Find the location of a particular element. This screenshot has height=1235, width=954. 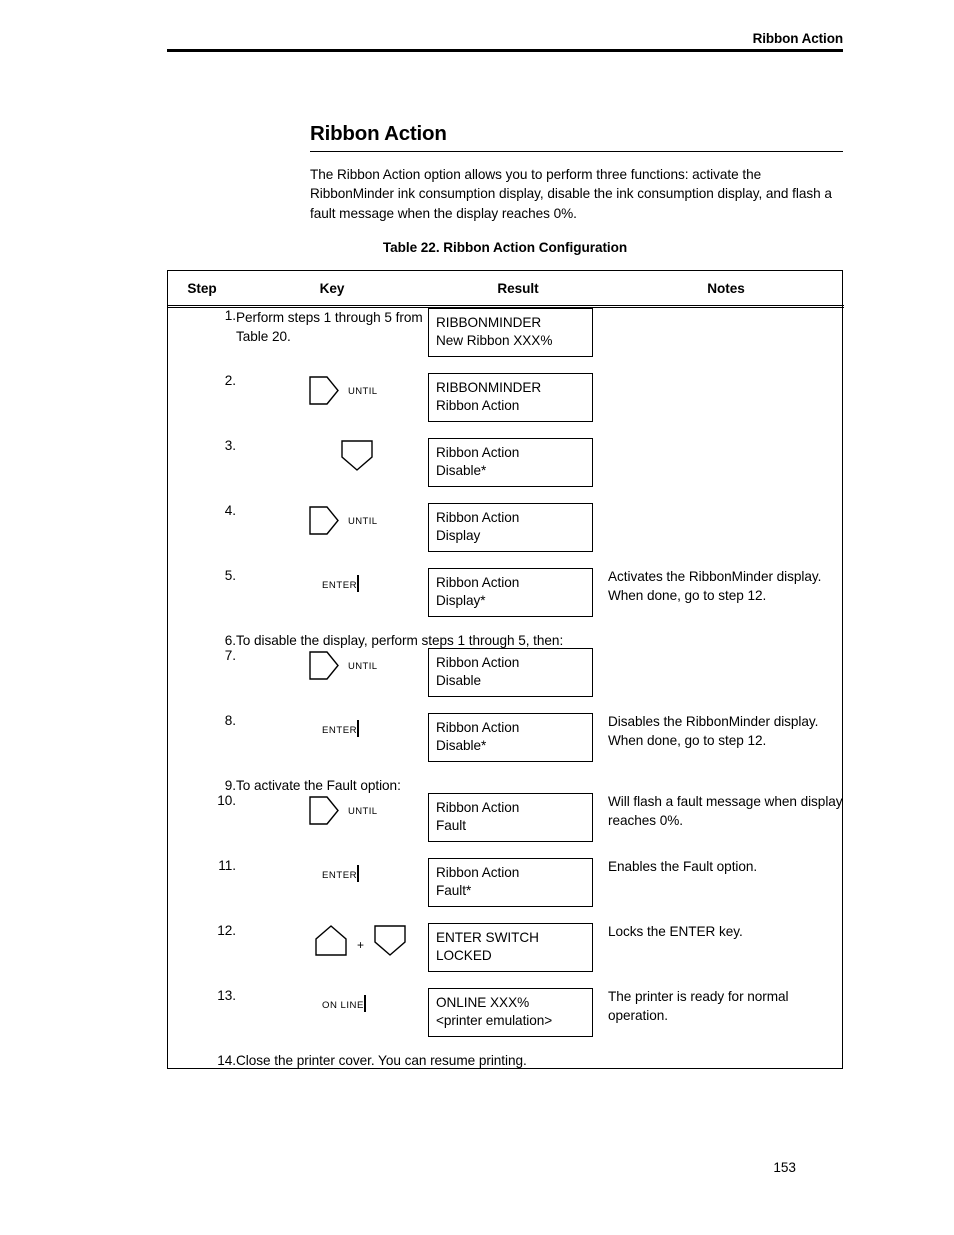

result-cell: RIBBONMINDER Ribbon Action is located at coordinates (518, 397).